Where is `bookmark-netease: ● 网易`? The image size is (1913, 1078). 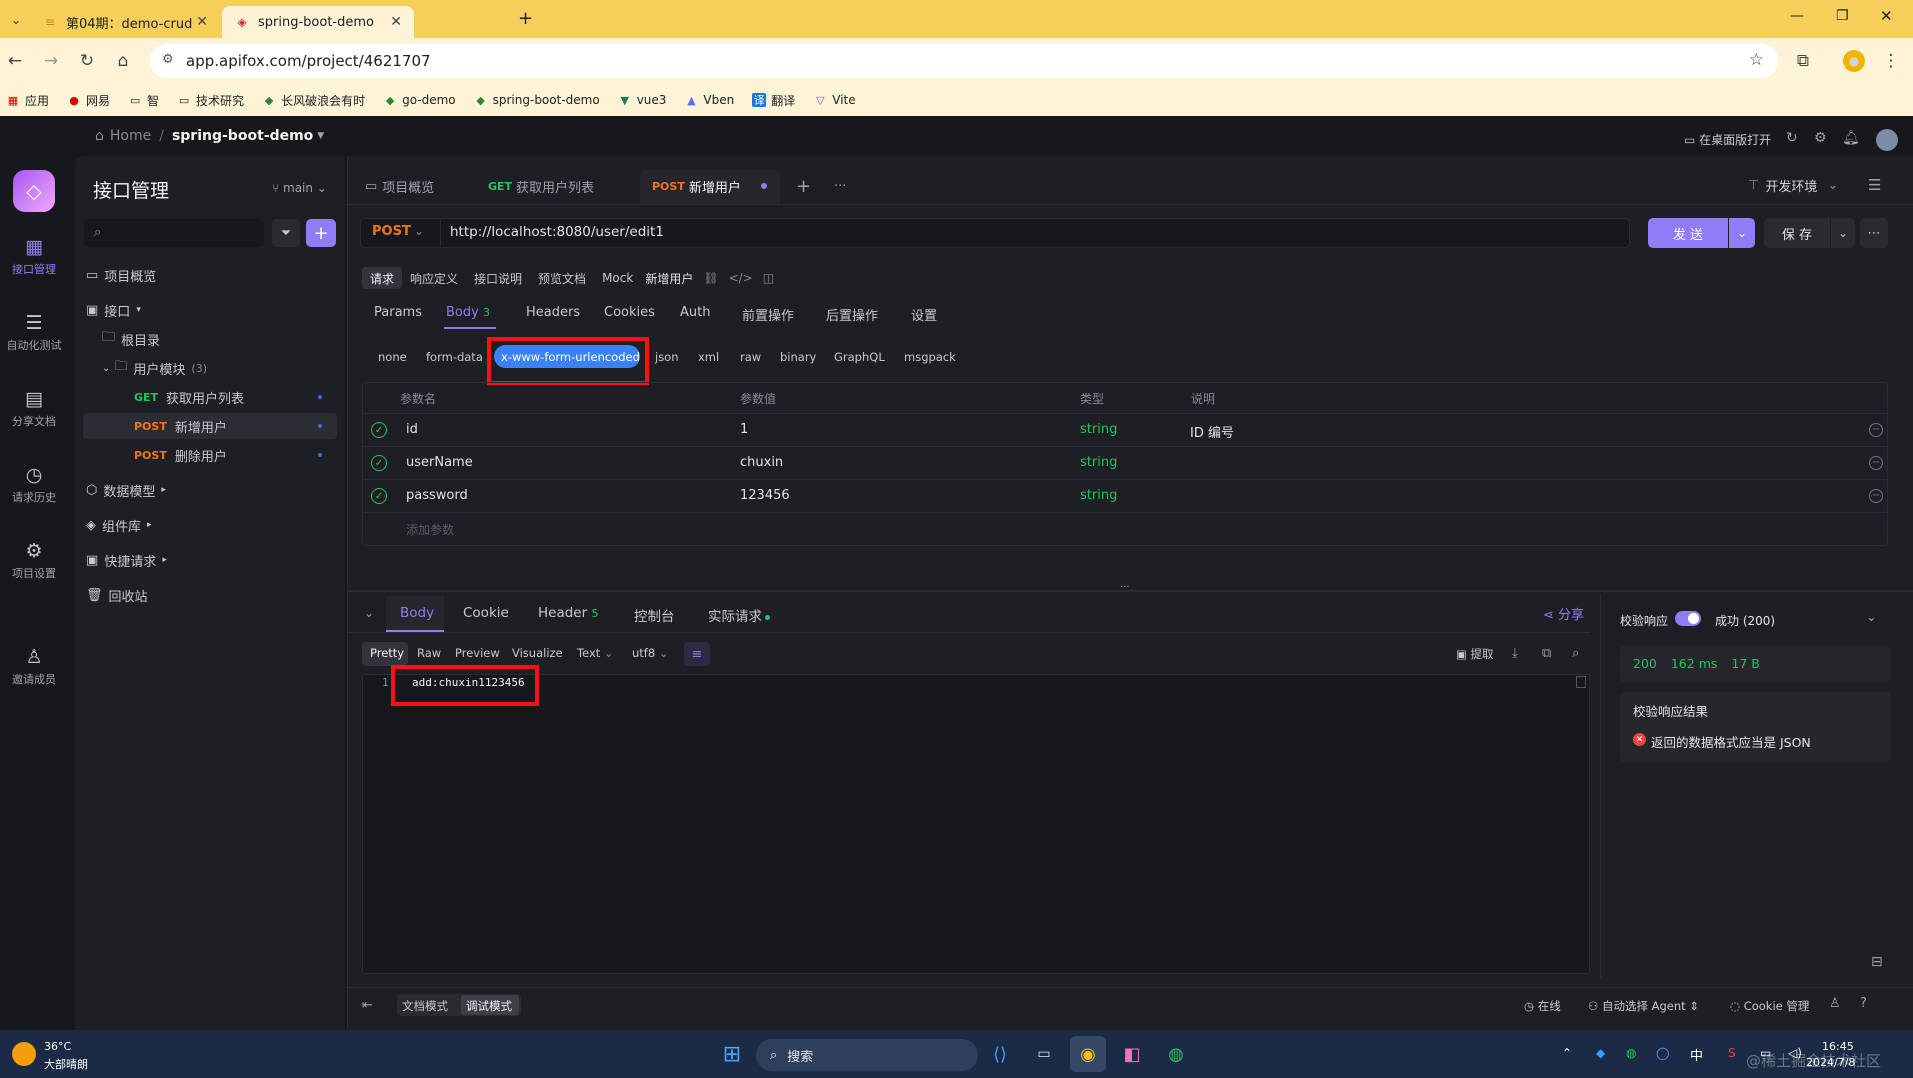 bookmark-netease: ● 网易 is located at coordinates (88, 100).